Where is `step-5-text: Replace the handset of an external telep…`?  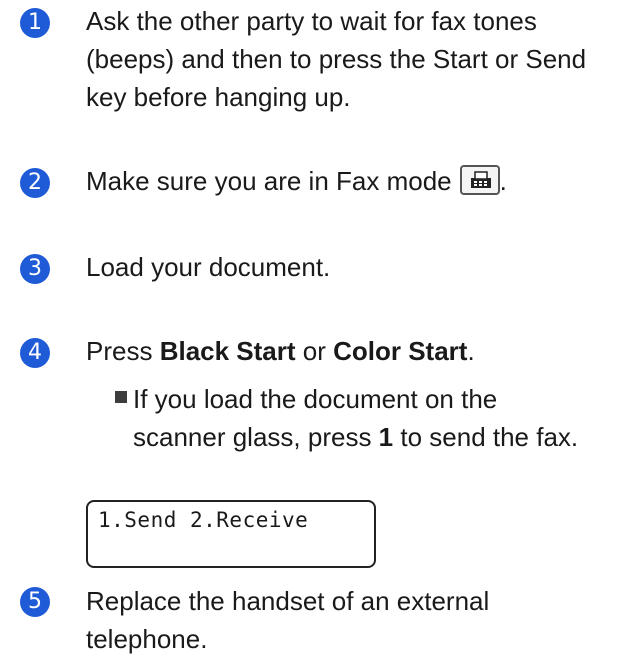 step-5-text: Replace the handset of an external telep… is located at coordinates (288, 620).